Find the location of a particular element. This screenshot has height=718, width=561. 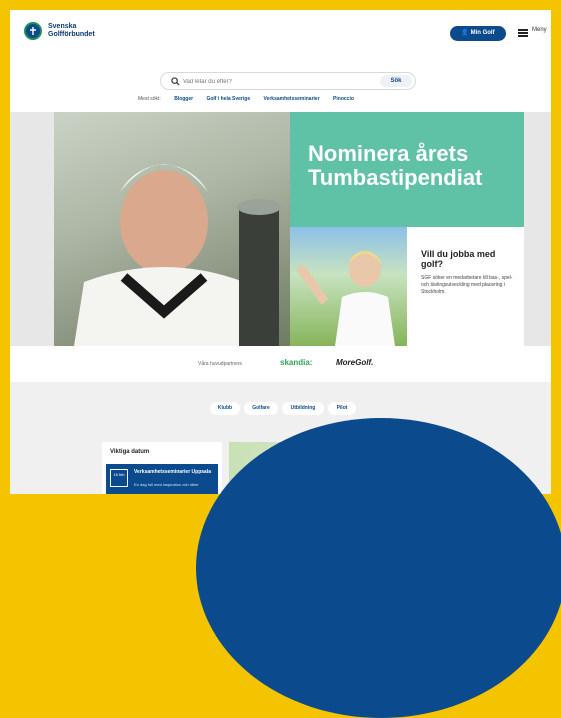

event-date: 16 feb is located at coordinates (119, 478).